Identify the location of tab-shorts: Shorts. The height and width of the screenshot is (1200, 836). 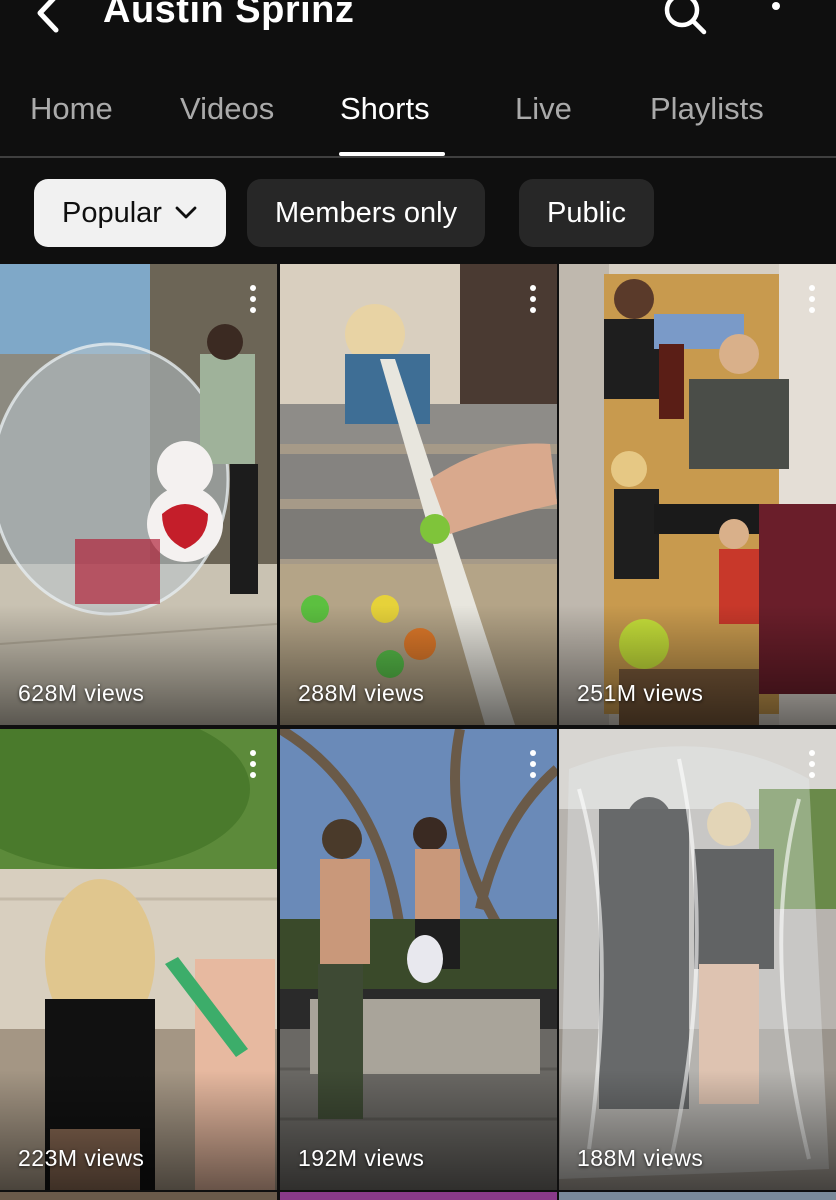
(385, 109).